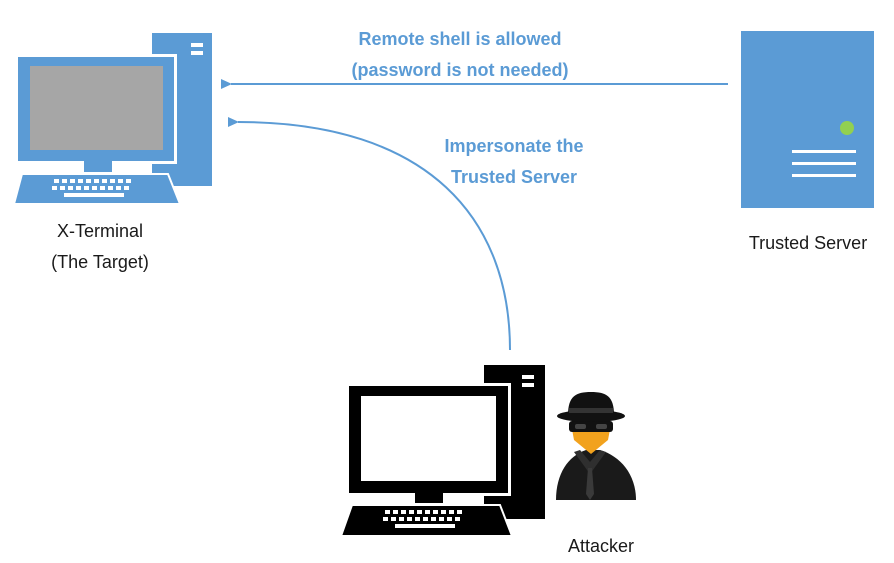  I want to click on trust-label-line1: Remote shell is allowed, so click(460, 39).